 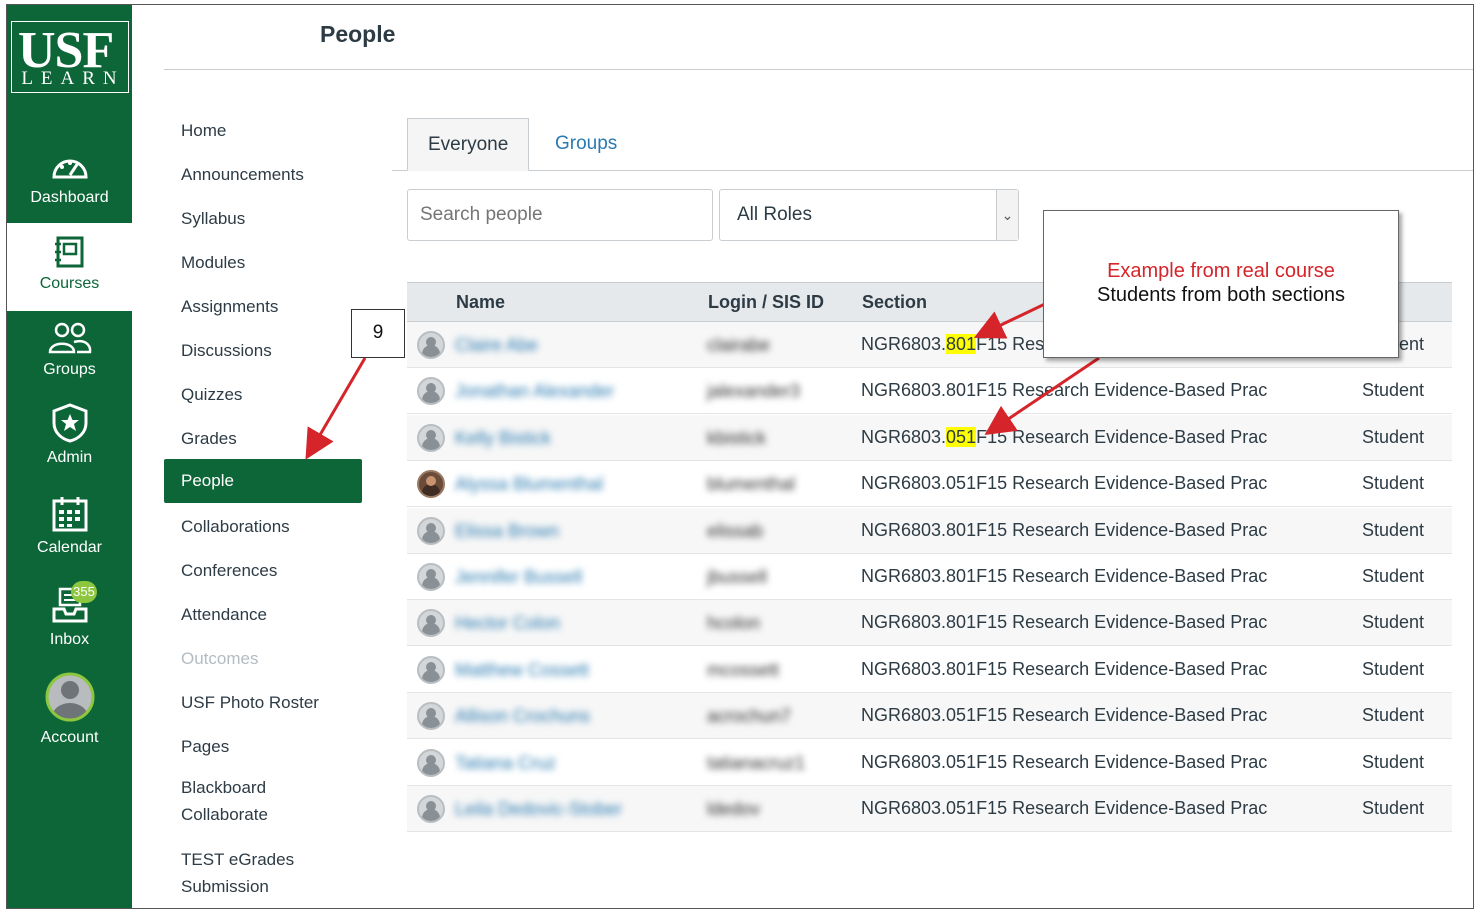 What do you see at coordinates (263, 439) in the screenshot?
I see `course-nav-grades: Grades` at bounding box center [263, 439].